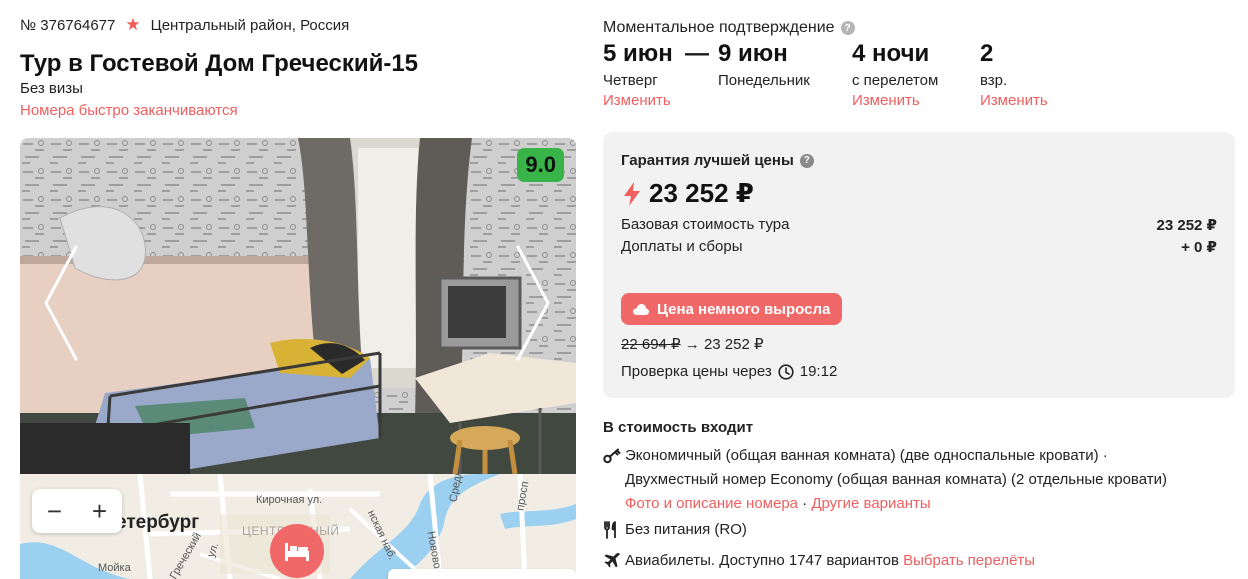 This screenshot has height=579, width=1248. I want to click on price-check-time: 19:12, so click(818, 371).